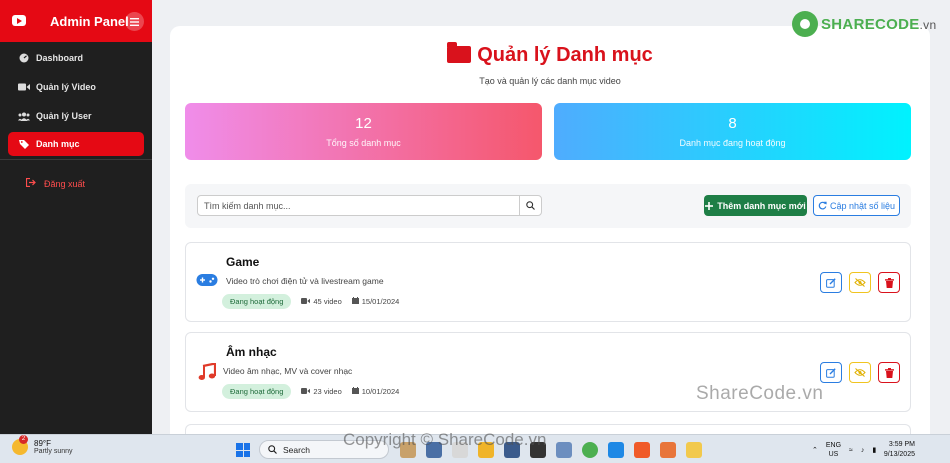  I want to click on refresh-stats-button: Cập nhật số liệu, so click(856, 205).